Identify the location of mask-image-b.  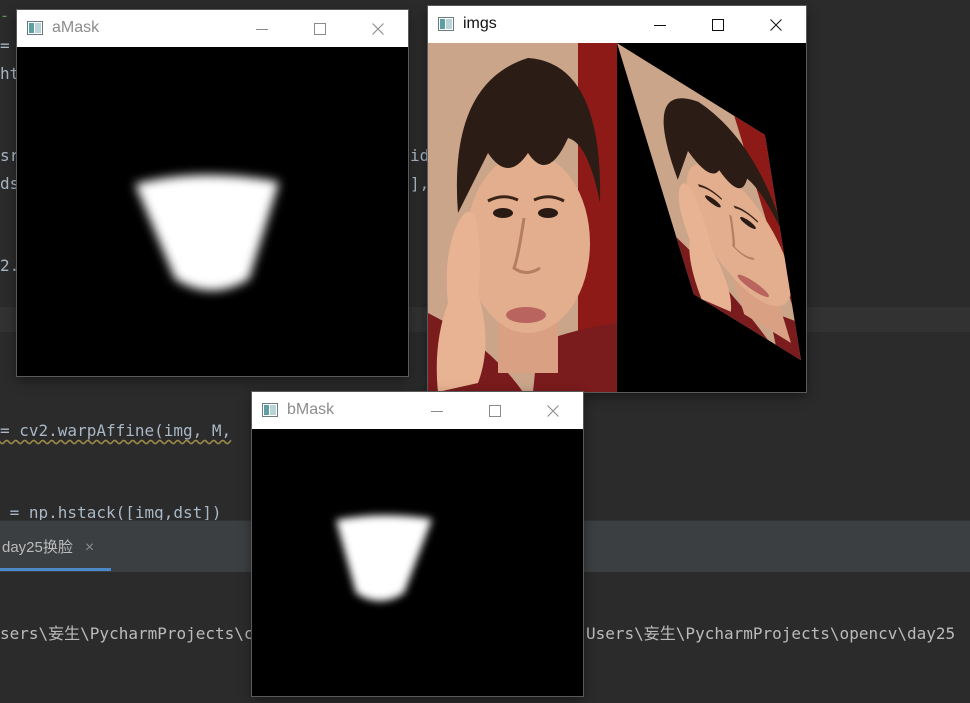
(417, 562).